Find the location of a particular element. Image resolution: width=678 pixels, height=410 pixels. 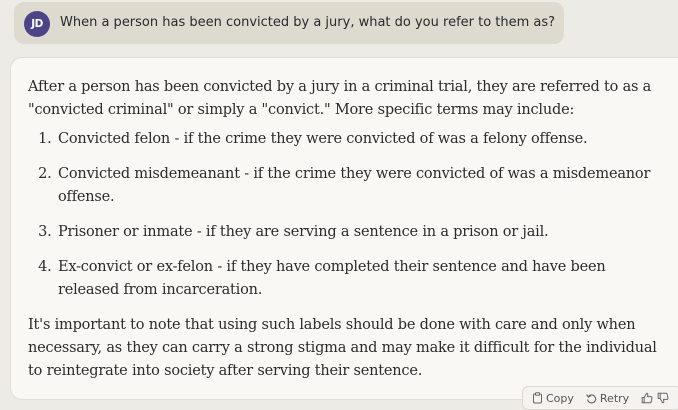

retry-button: Retry is located at coordinates (607, 398).